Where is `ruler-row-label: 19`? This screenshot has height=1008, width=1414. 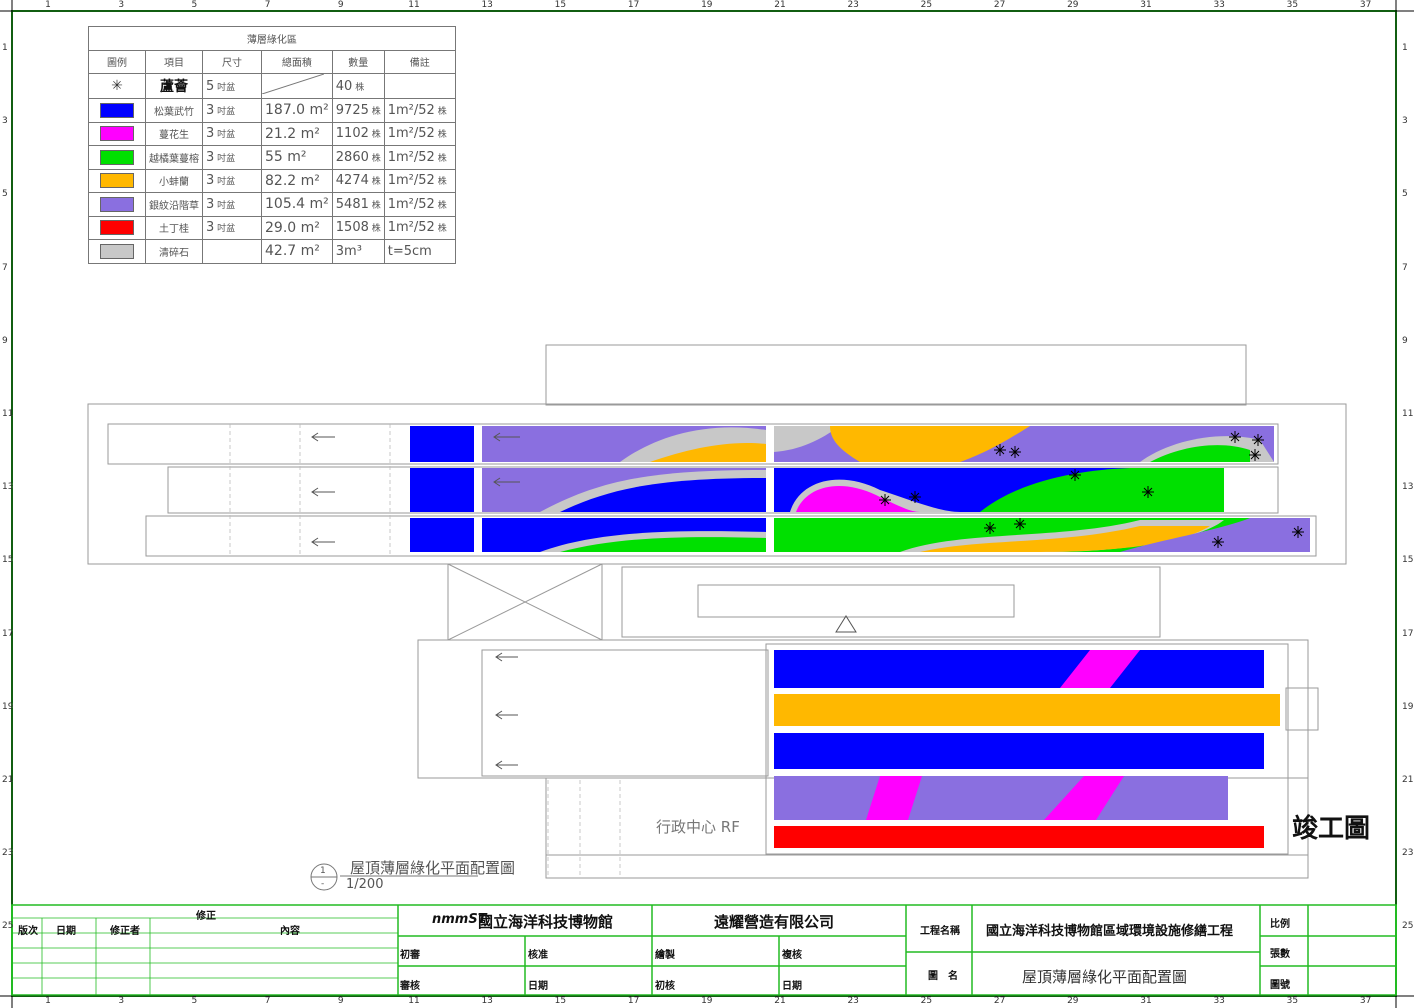
ruler-row-label: 19 is located at coordinates (8, 706).